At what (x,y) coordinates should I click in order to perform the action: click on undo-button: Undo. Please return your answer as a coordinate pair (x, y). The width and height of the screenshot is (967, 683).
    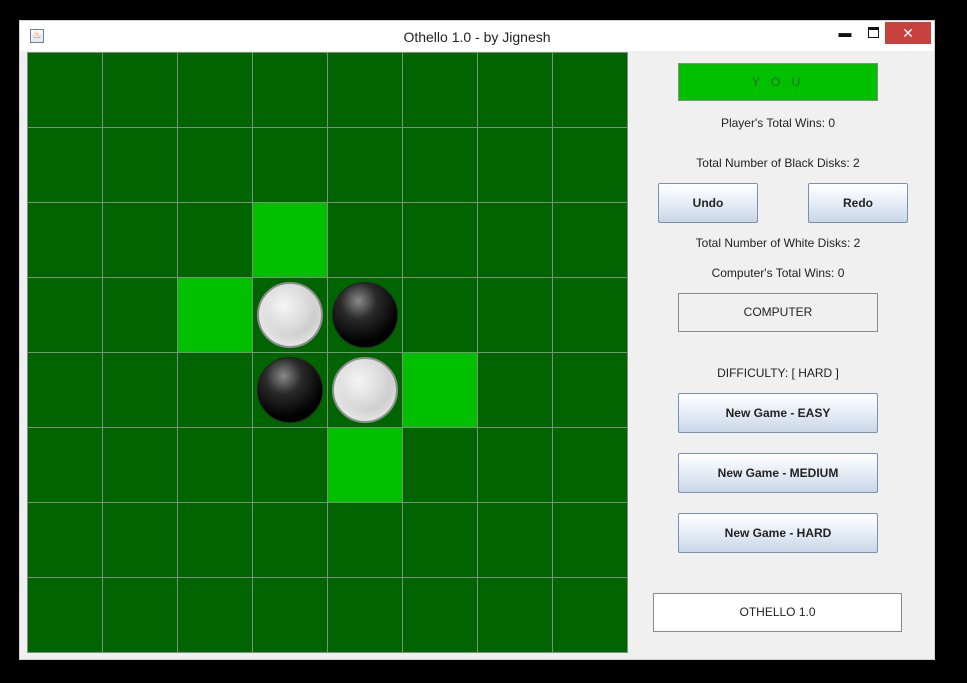
    Looking at the image, I should click on (708, 203).